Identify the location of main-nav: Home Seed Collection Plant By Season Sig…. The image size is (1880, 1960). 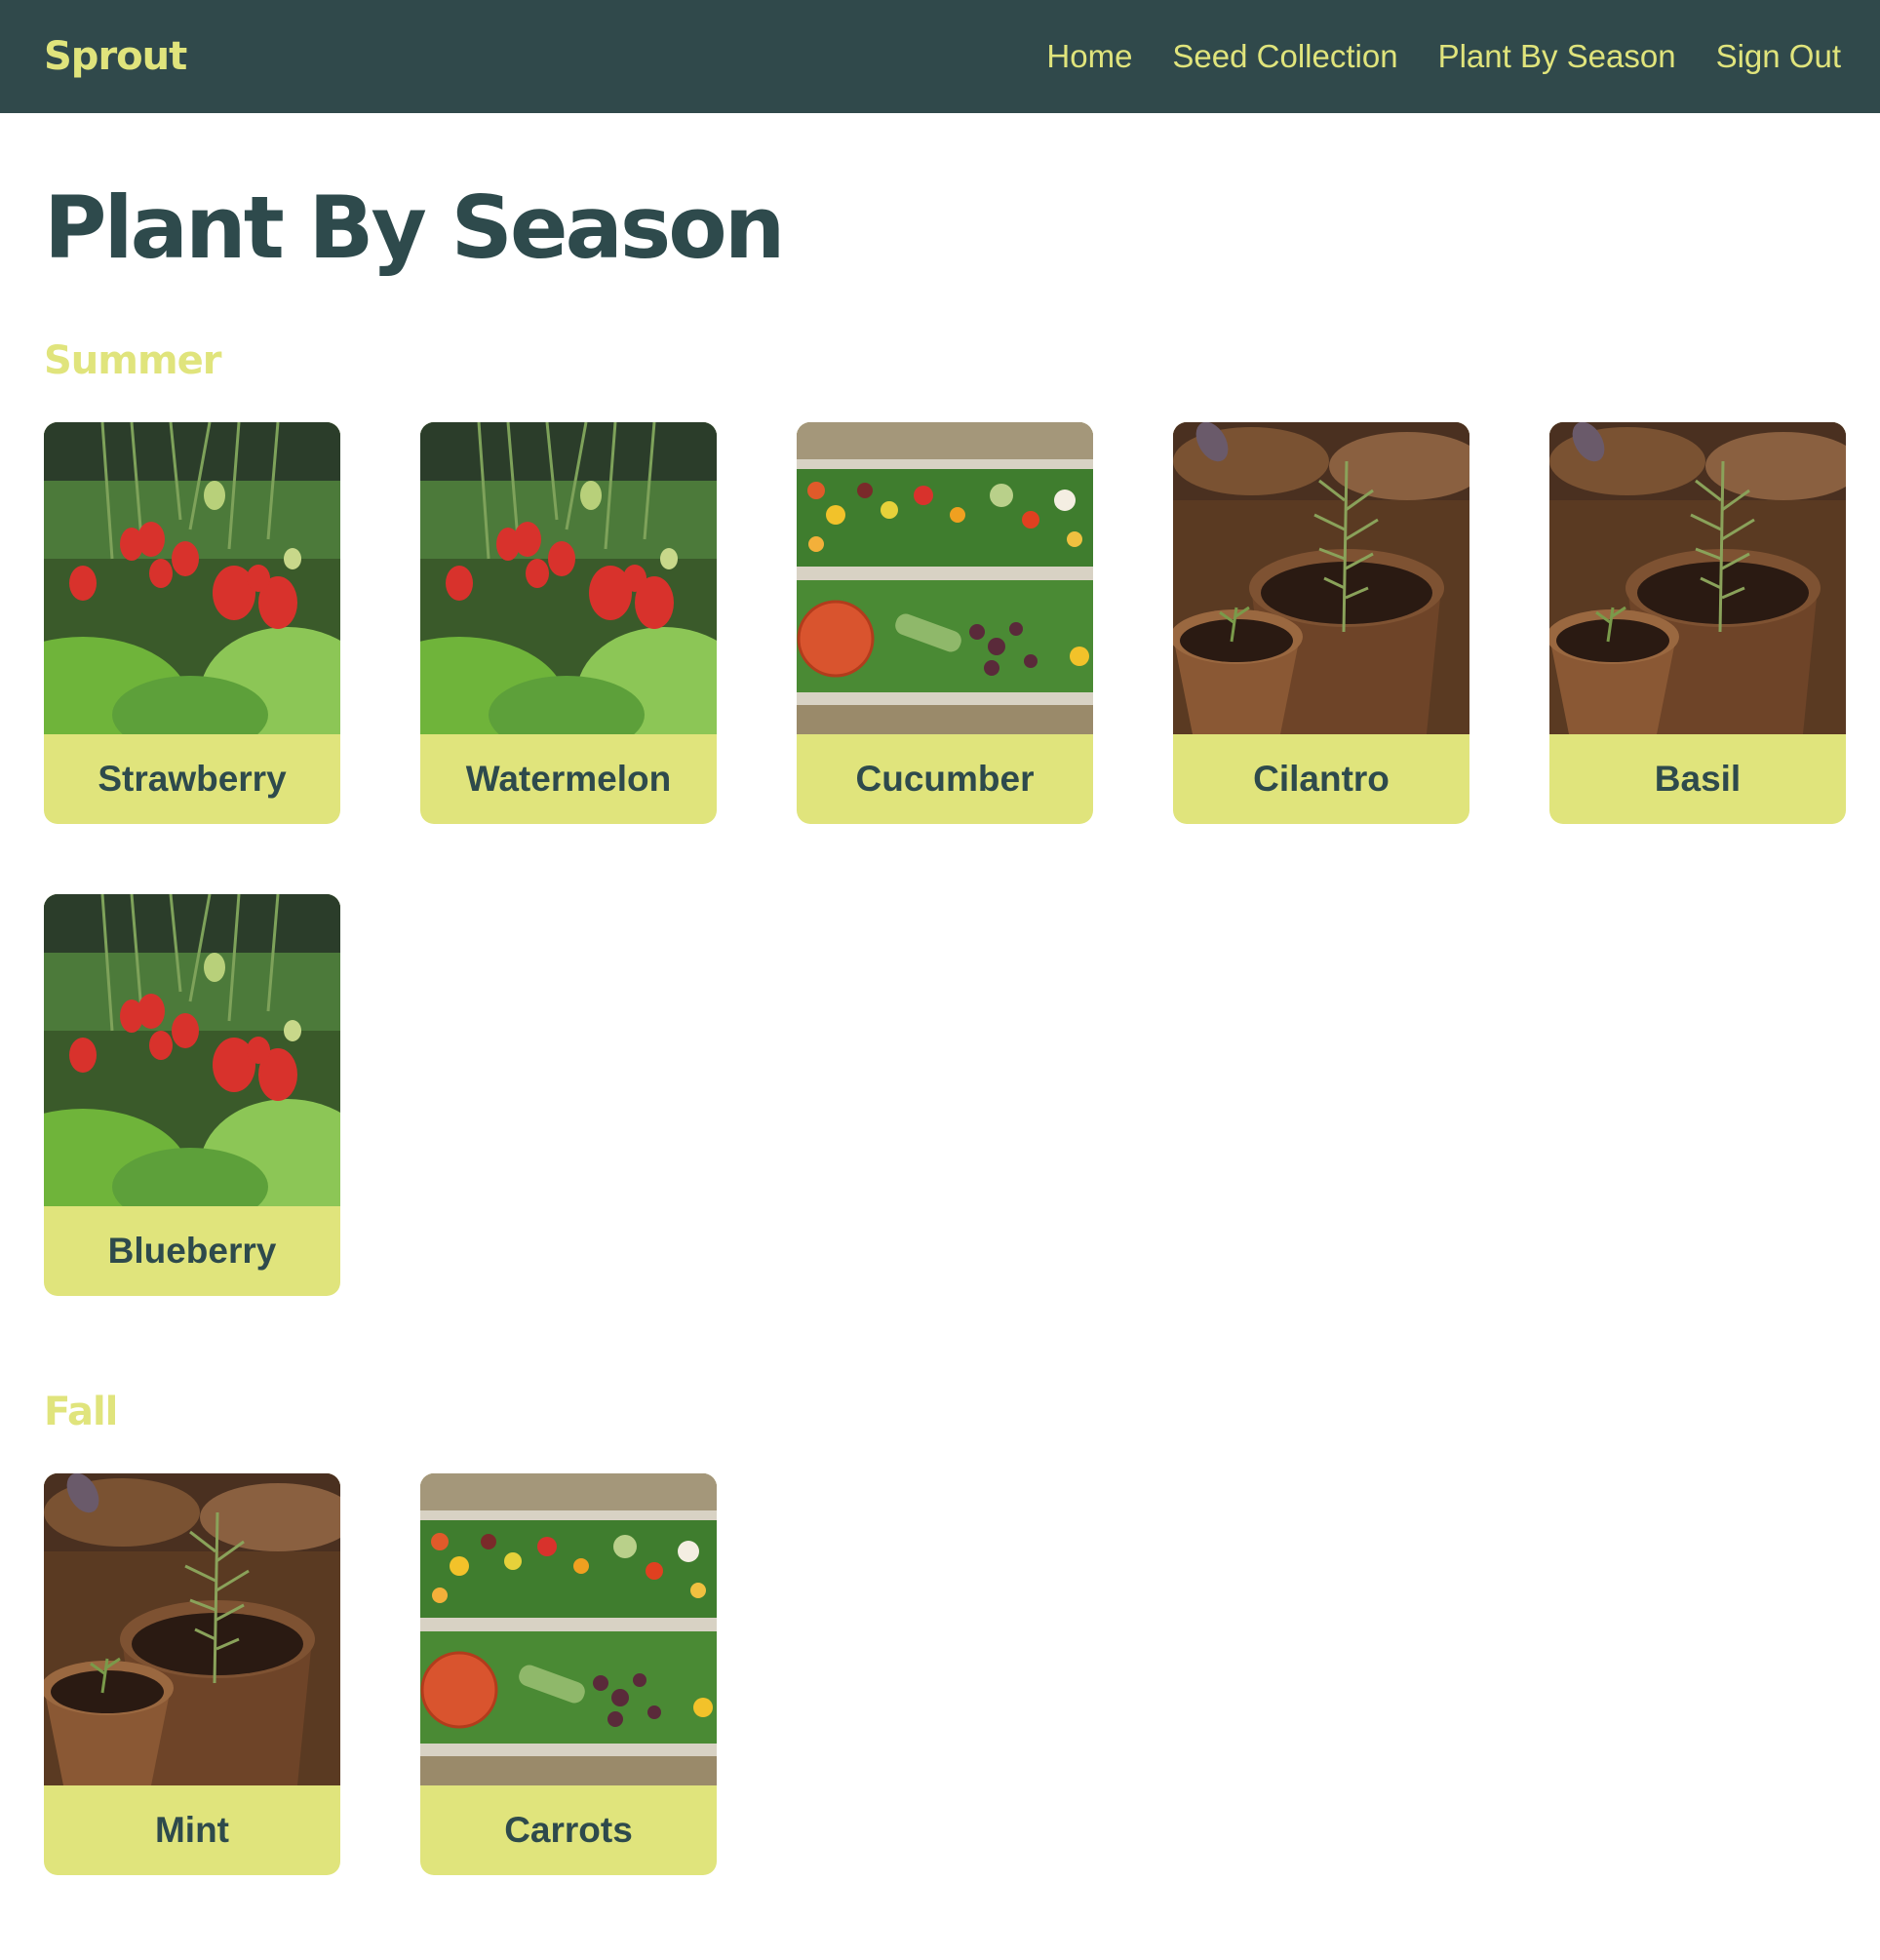
(1443, 56).